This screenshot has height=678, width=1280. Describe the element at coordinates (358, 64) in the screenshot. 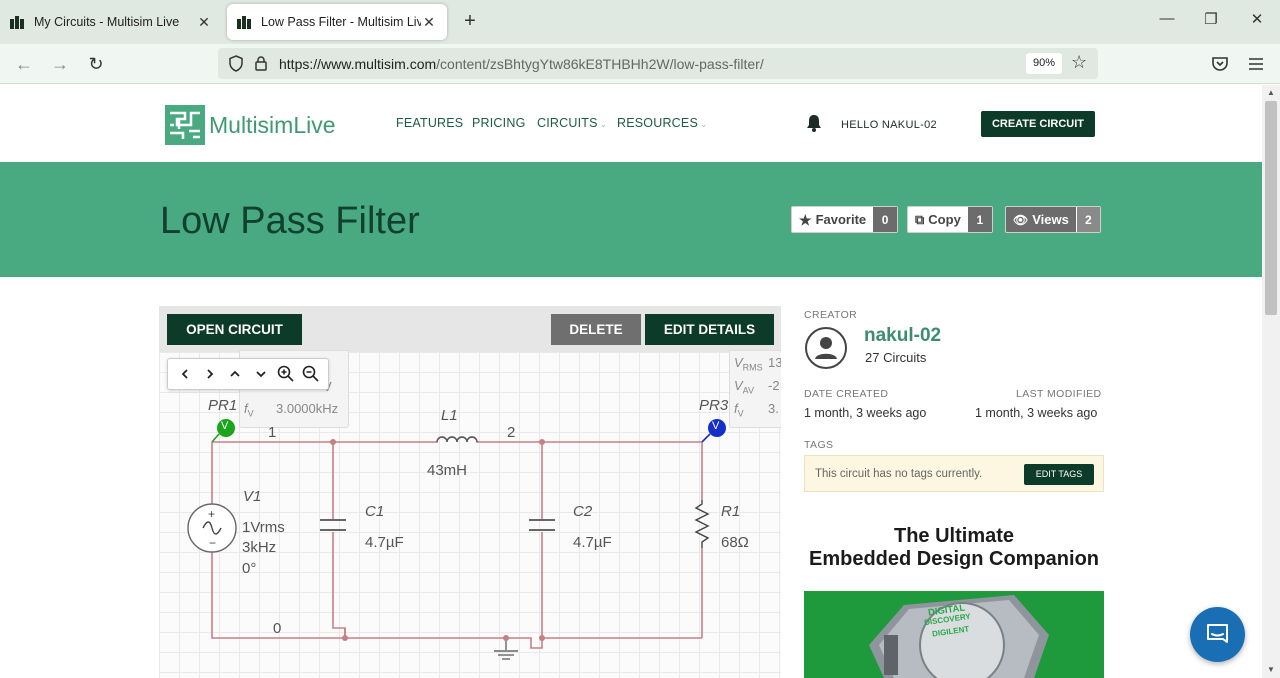

I see `url-host: https://www.multisim.com` at that location.